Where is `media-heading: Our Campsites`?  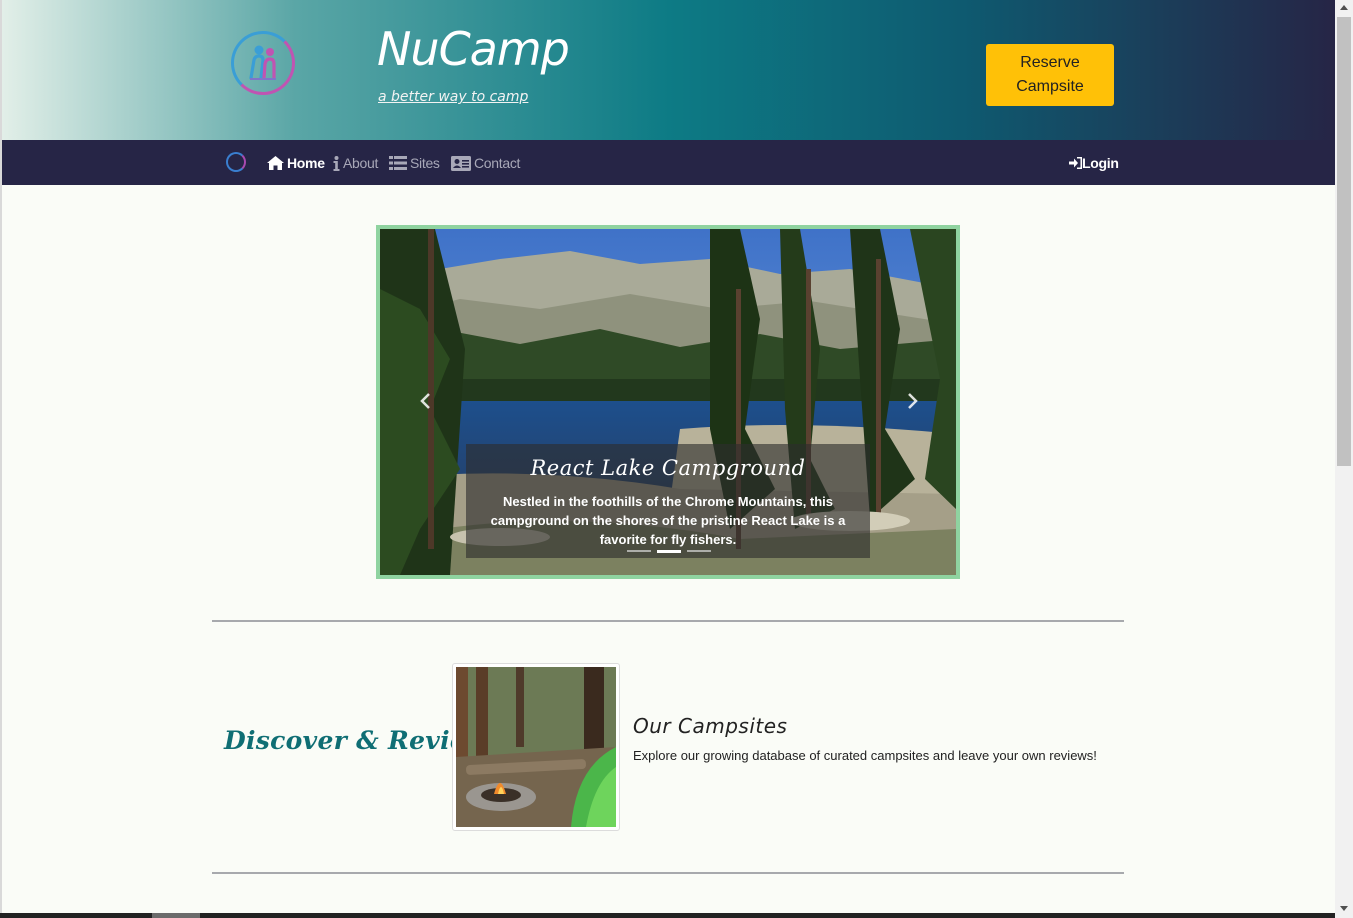
media-heading: Our Campsites is located at coordinates (710, 726).